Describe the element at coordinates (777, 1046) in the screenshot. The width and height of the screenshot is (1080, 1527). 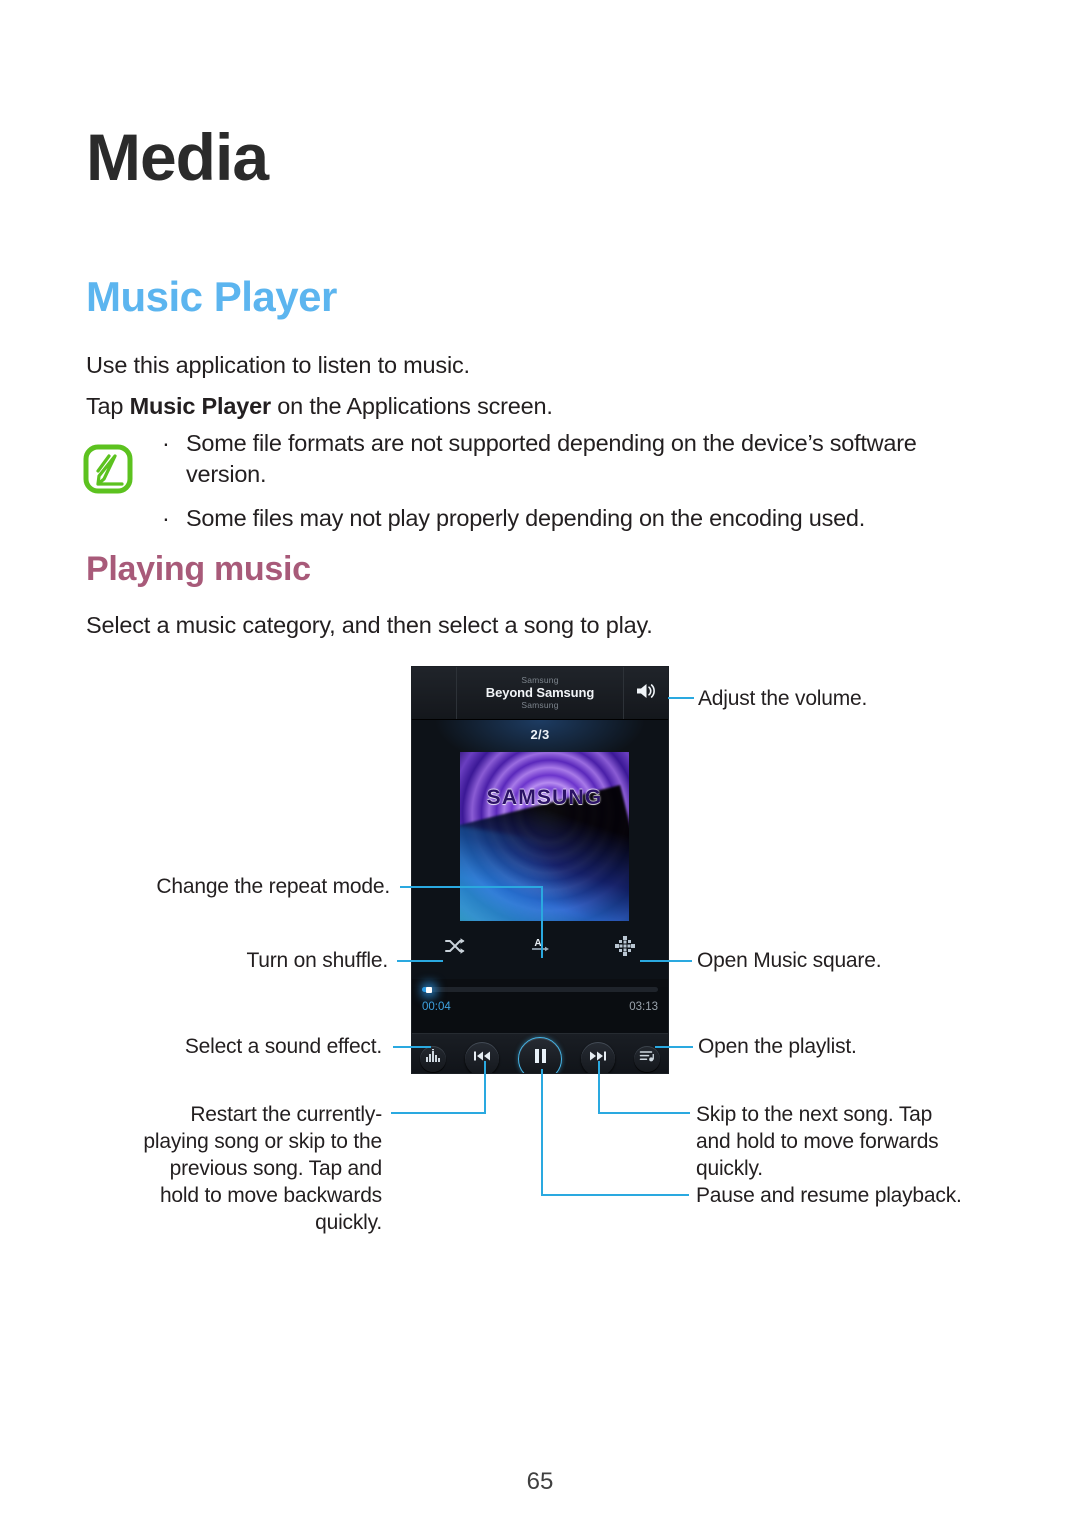
I see `callout-playlist: Open the playlist.` at that location.